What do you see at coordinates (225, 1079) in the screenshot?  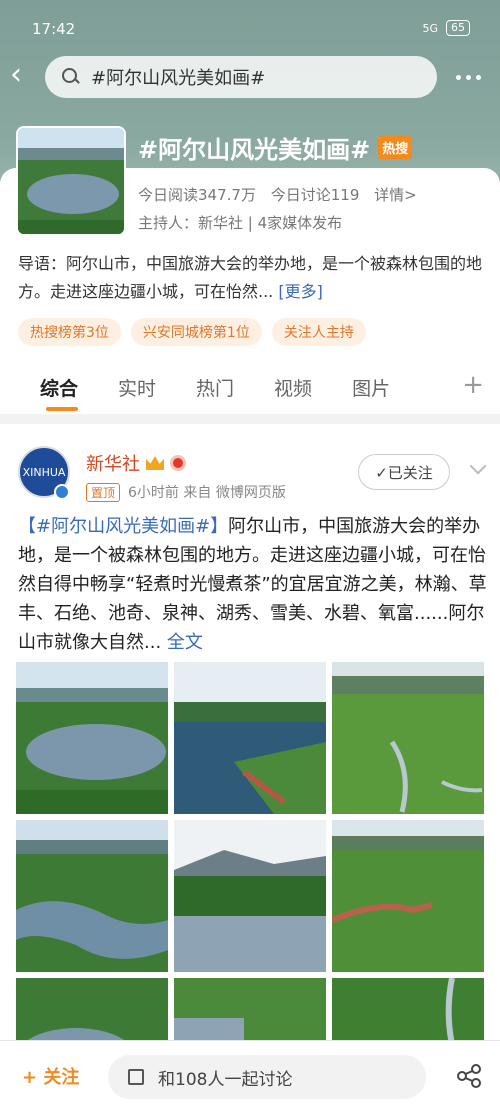 I see `discuss-label: 和108人一起讨论` at bounding box center [225, 1079].